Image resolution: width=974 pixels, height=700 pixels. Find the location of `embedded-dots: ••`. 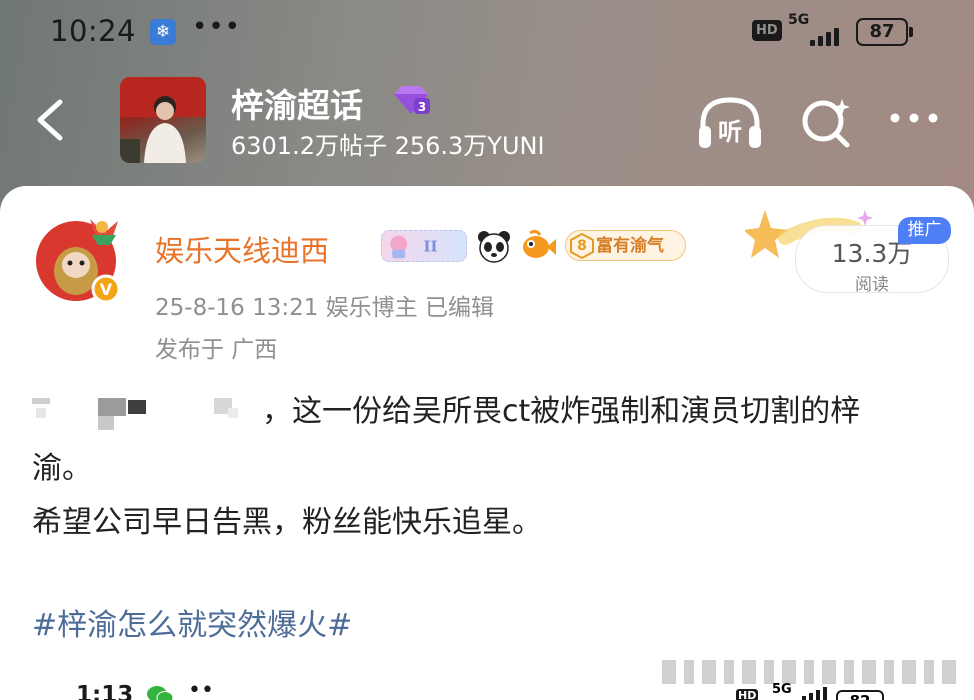

embedded-dots: •• is located at coordinates (201, 689).